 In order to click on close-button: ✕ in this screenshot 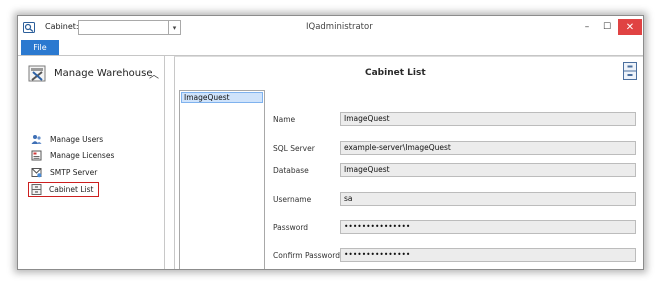, I will do `click(630, 27)`.